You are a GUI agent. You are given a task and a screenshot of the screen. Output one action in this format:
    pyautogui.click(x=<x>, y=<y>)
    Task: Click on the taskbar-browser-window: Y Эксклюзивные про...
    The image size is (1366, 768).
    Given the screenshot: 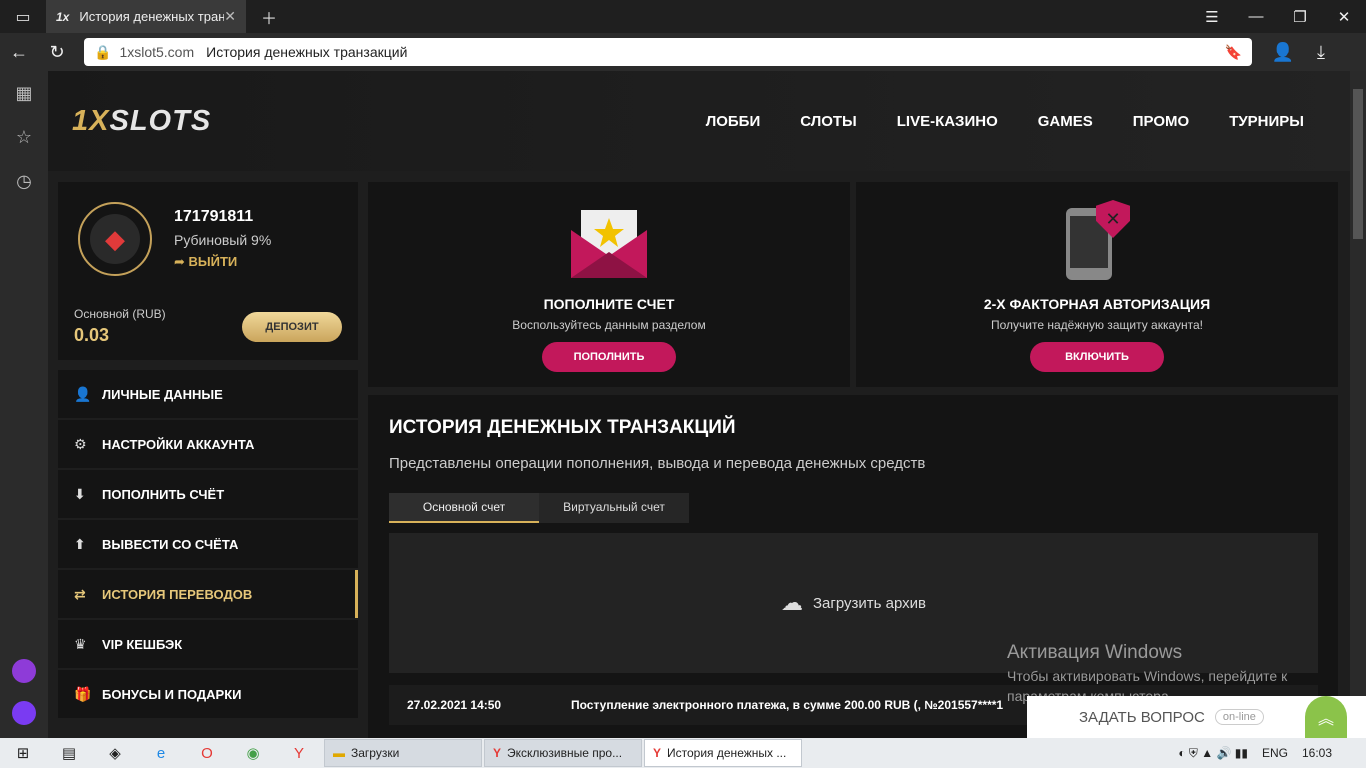 What is the action you would take?
    pyautogui.click(x=563, y=753)
    